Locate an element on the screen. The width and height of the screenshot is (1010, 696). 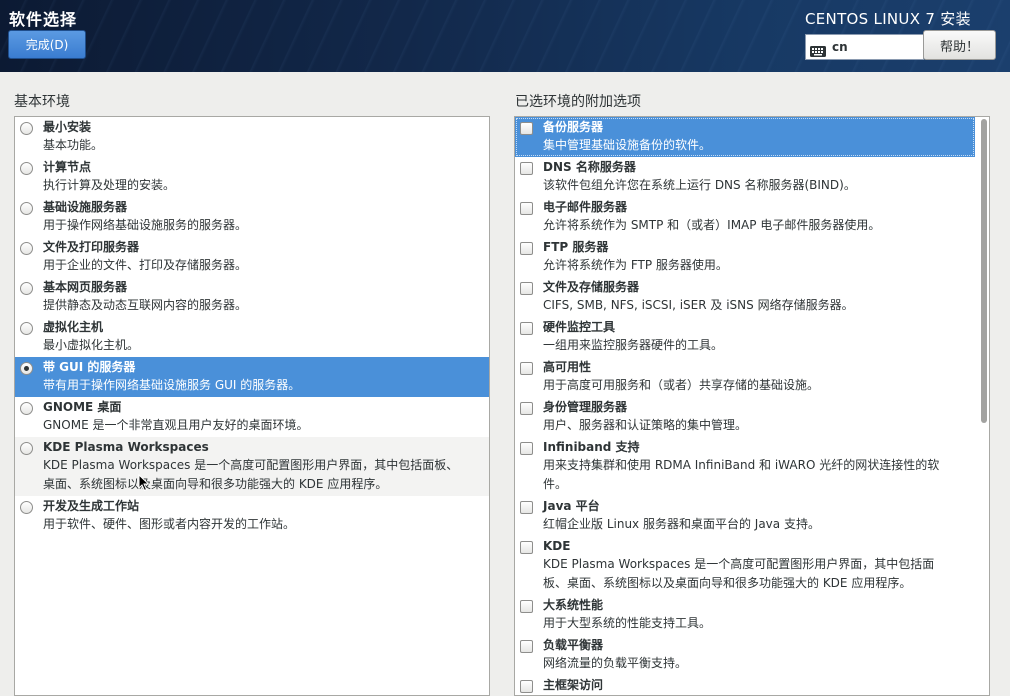
option-name: 硬件监控工具 is located at coordinates (579, 327).